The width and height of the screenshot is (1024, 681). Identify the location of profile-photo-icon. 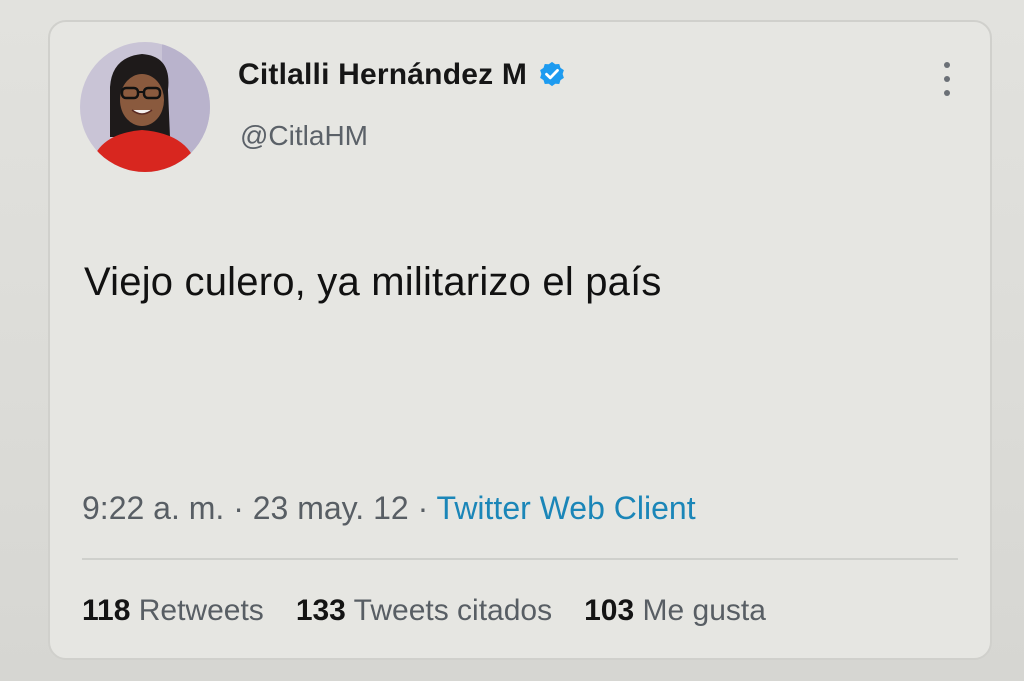
(145, 107).